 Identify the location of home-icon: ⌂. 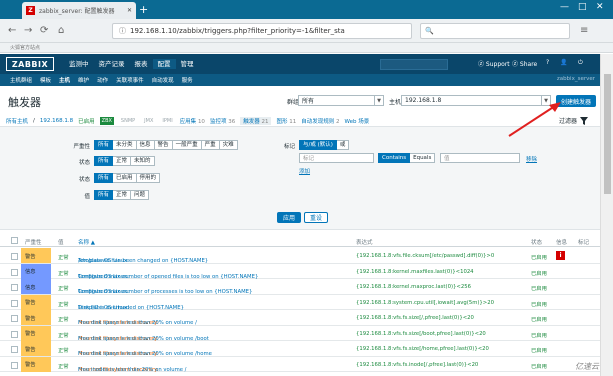
(61, 30).